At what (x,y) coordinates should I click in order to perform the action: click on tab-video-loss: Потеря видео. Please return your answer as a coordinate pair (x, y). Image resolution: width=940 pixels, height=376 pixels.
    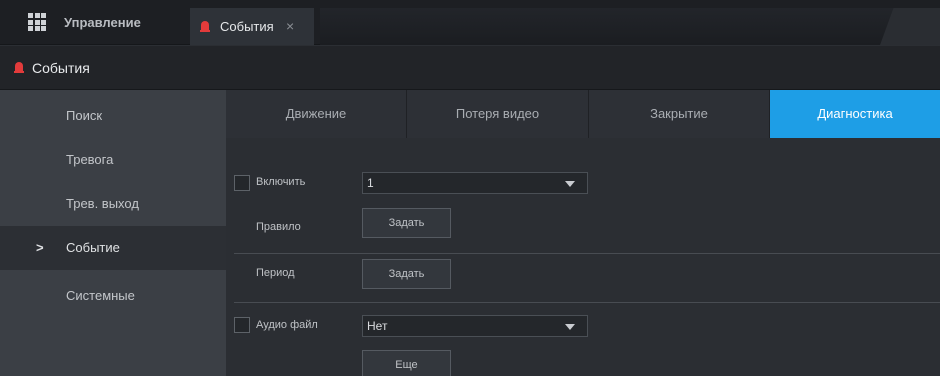
    Looking at the image, I should click on (498, 114).